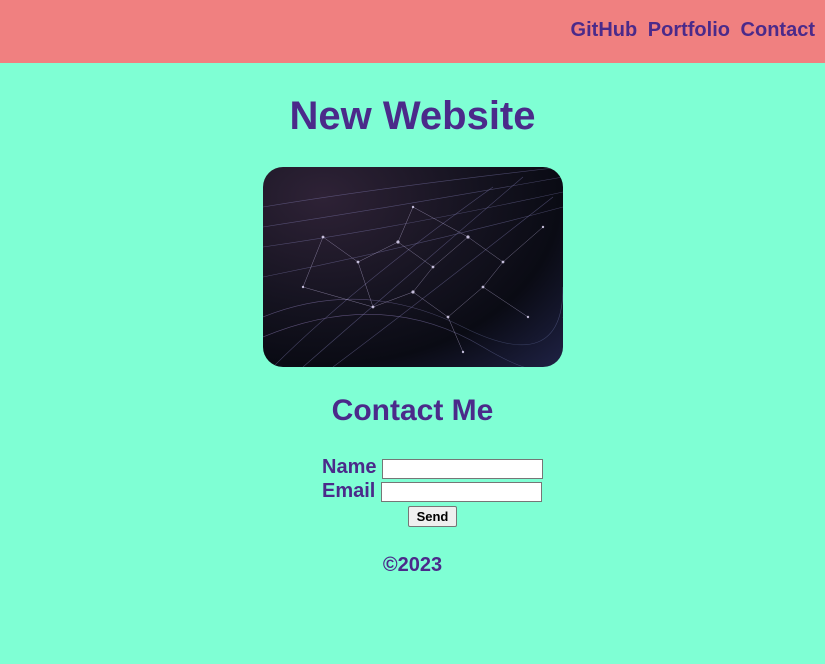 This screenshot has width=825, height=664. What do you see at coordinates (432, 516) in the screenshot?
I see `send-button: Send` at bounding box center [432, 516].